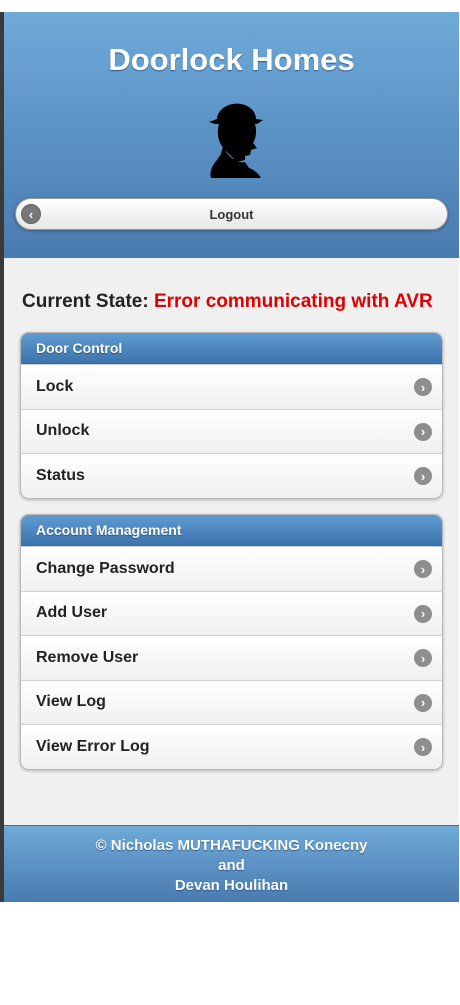 This screenshot has width=460, height=1005. Describe the element at coordinates (231, 386) in the screenshot. I see `menu-item-lock: Lock ›` at that location.